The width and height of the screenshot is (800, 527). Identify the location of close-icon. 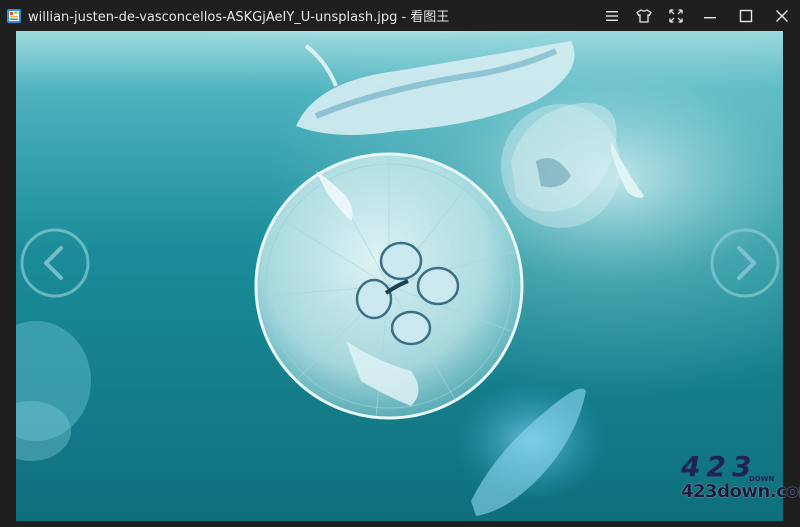
(782, 15).